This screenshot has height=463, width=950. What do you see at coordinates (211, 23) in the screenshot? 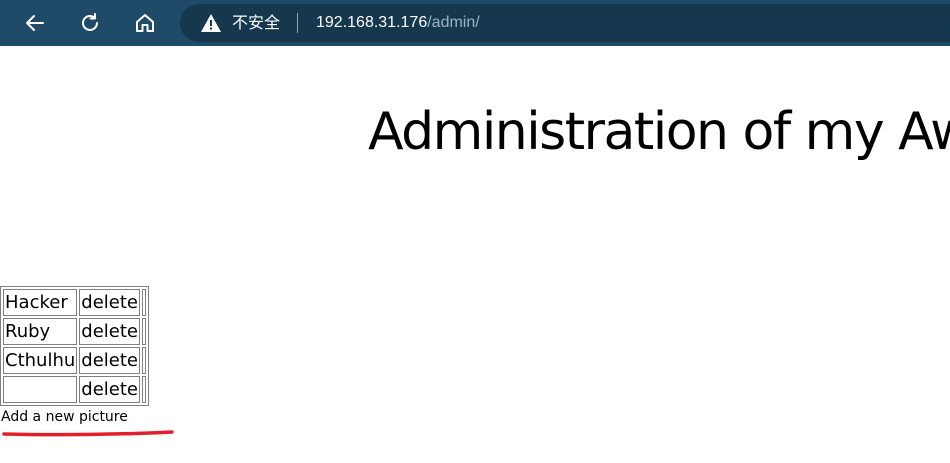
I see `warning-icon` at bounding box center [211, 23].